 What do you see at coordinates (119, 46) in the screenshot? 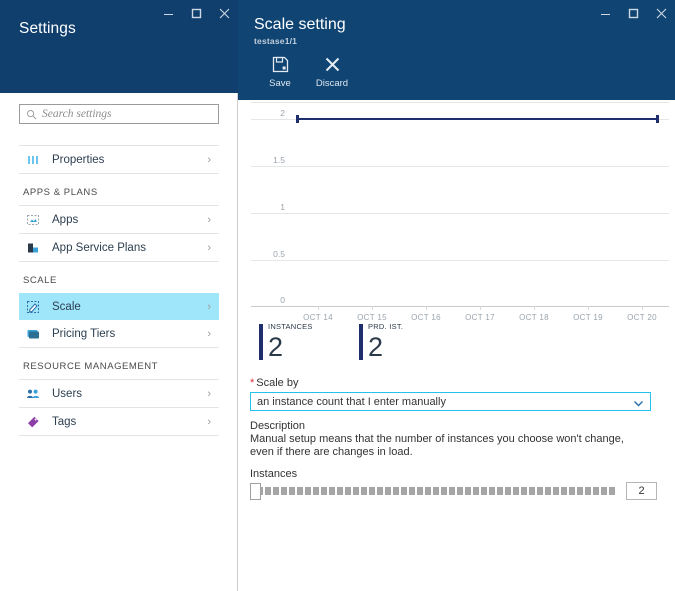
I see `settings-titlebar: Settings` at bounding box center [119, 46].